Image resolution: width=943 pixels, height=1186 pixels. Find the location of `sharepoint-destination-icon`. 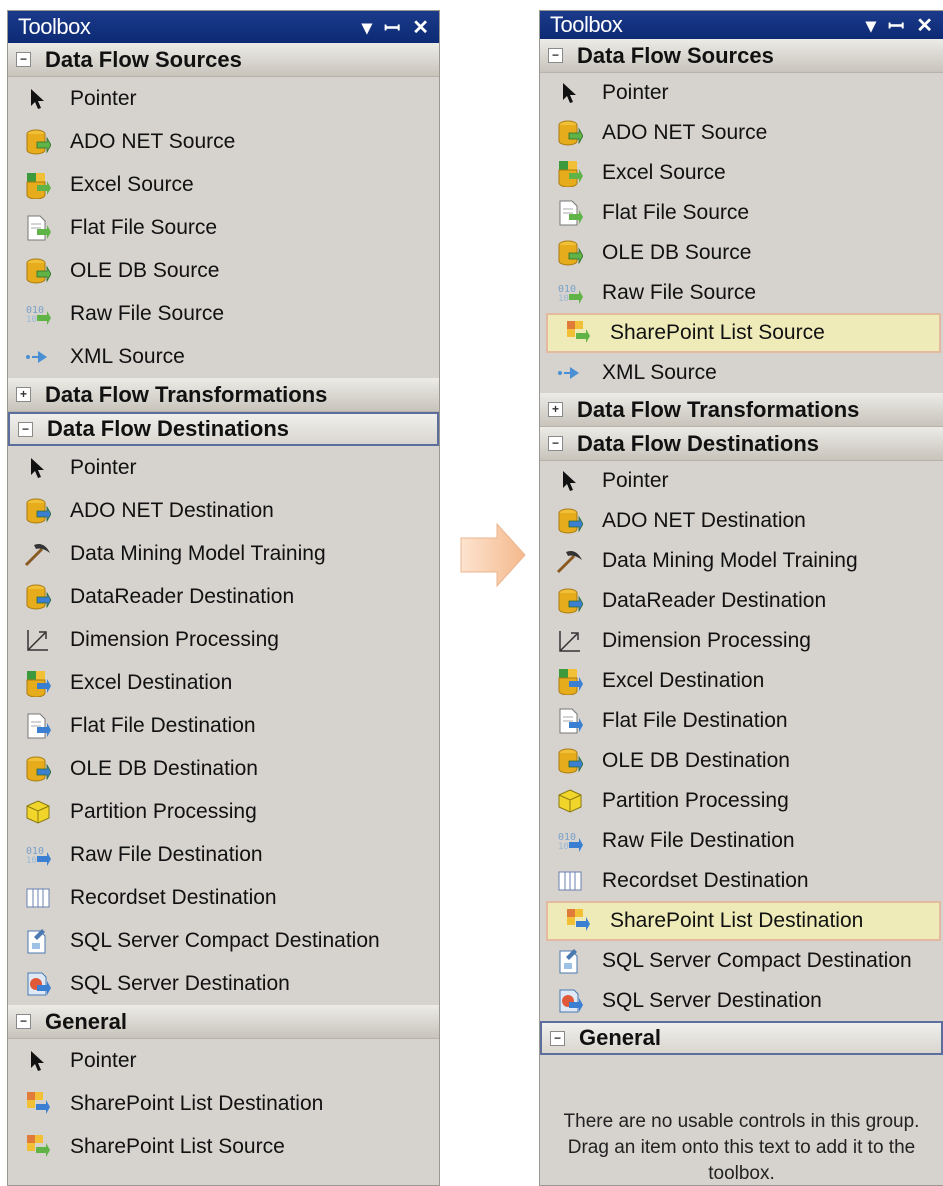

sharepoint-destination-icon is located at coordinates (578, 921).